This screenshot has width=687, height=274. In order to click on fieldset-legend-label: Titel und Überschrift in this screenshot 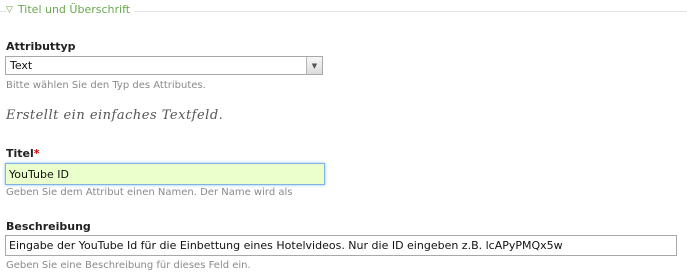, I will do `click(74, 9)`.